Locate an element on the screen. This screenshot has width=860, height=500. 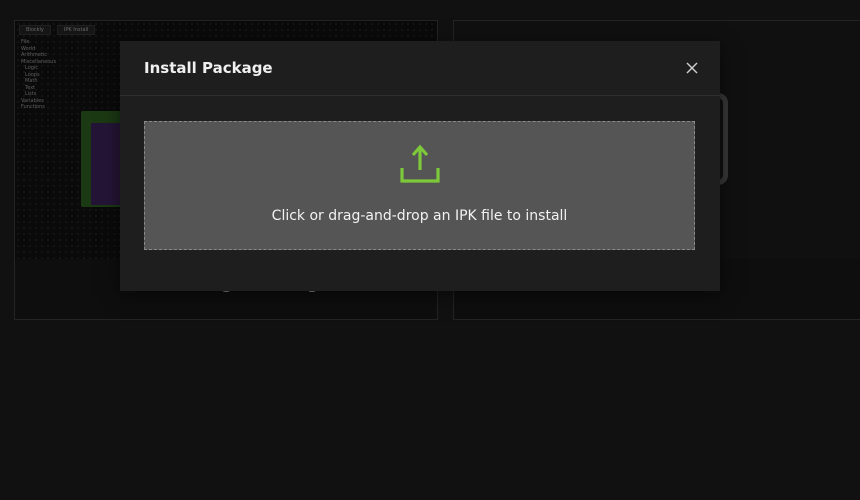
close-icon is located at coordinates (692, 68).